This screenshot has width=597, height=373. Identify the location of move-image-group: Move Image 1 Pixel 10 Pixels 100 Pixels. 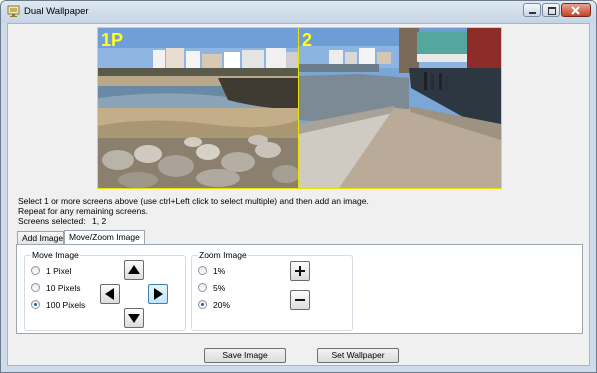
(105, 290).